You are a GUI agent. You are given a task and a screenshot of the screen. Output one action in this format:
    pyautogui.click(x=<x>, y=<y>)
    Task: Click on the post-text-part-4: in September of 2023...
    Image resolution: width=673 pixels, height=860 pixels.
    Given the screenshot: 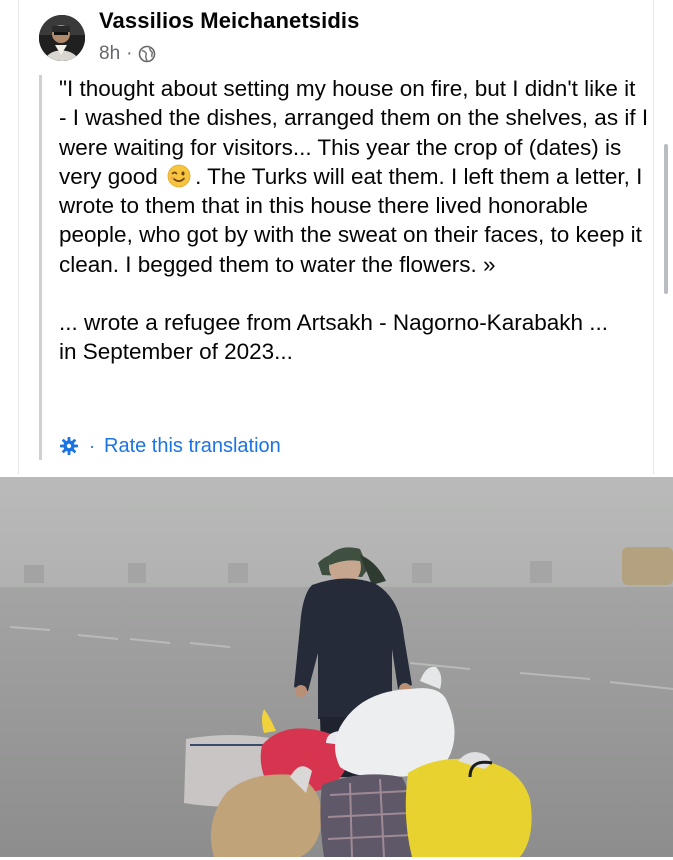 What is the action you would take?
    pyautogui.click(x=176, y=352)
    